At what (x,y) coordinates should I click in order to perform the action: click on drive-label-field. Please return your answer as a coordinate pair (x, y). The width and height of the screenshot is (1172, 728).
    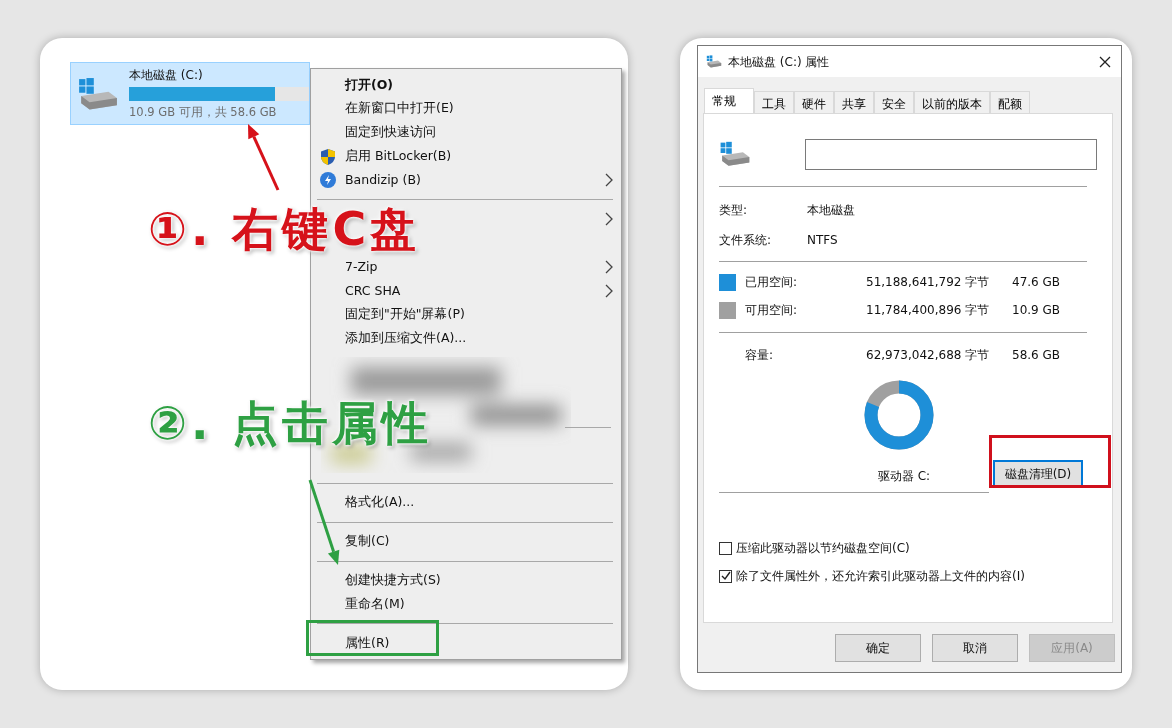
    Looking at the image, I should click on (950, 154).